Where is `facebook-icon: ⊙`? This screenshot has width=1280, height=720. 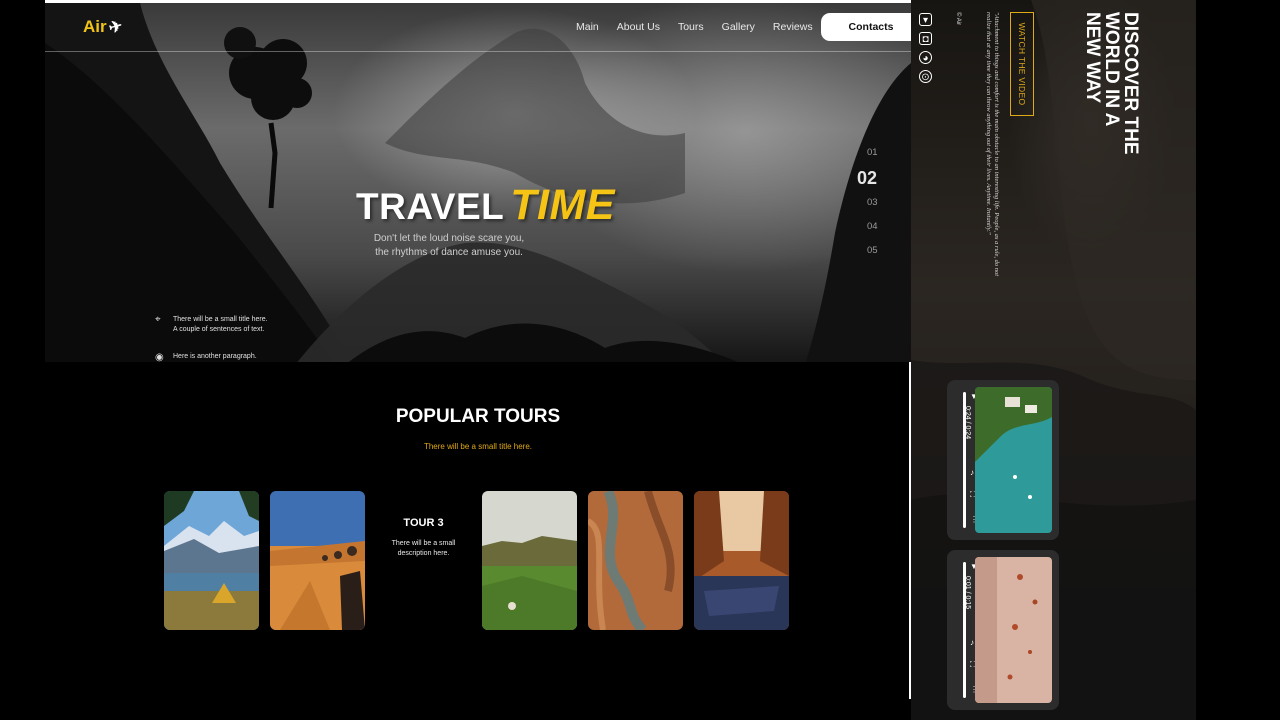 facebook-icon: ⊙ is located at coordinates (925, 76).